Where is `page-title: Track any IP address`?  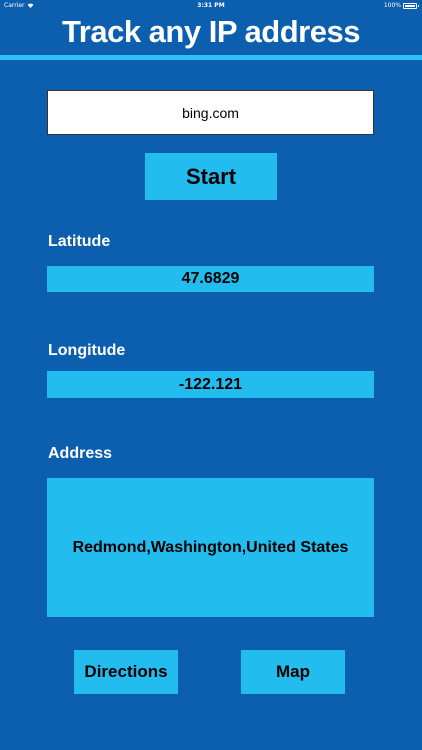
page-title: Track any IP address is located at coordinates (211, 31).